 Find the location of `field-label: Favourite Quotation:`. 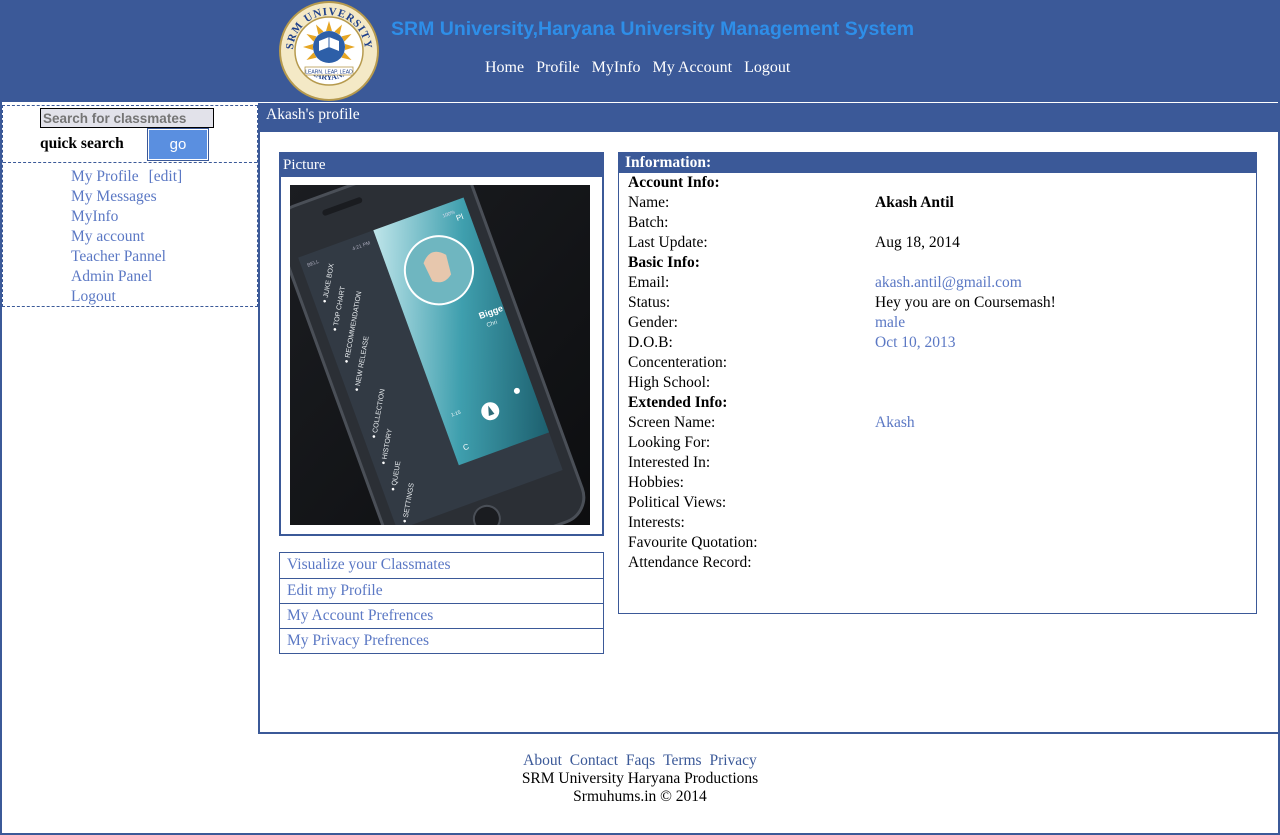

field-label: Favourite Quotation: is located at coordinates (693, 542).